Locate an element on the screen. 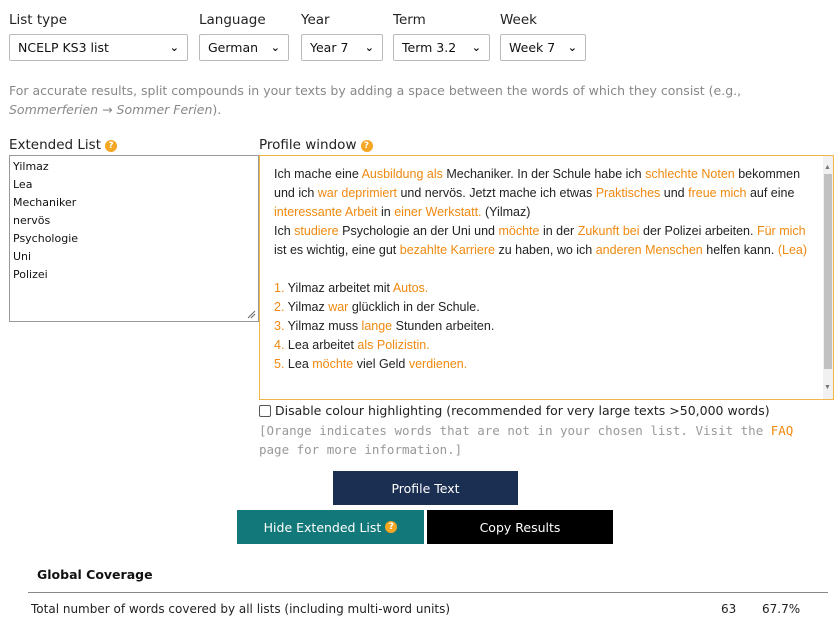 The width and height of the screenshot is (834, 620). scrollbar-thumb is located at coordinates (828, 271).